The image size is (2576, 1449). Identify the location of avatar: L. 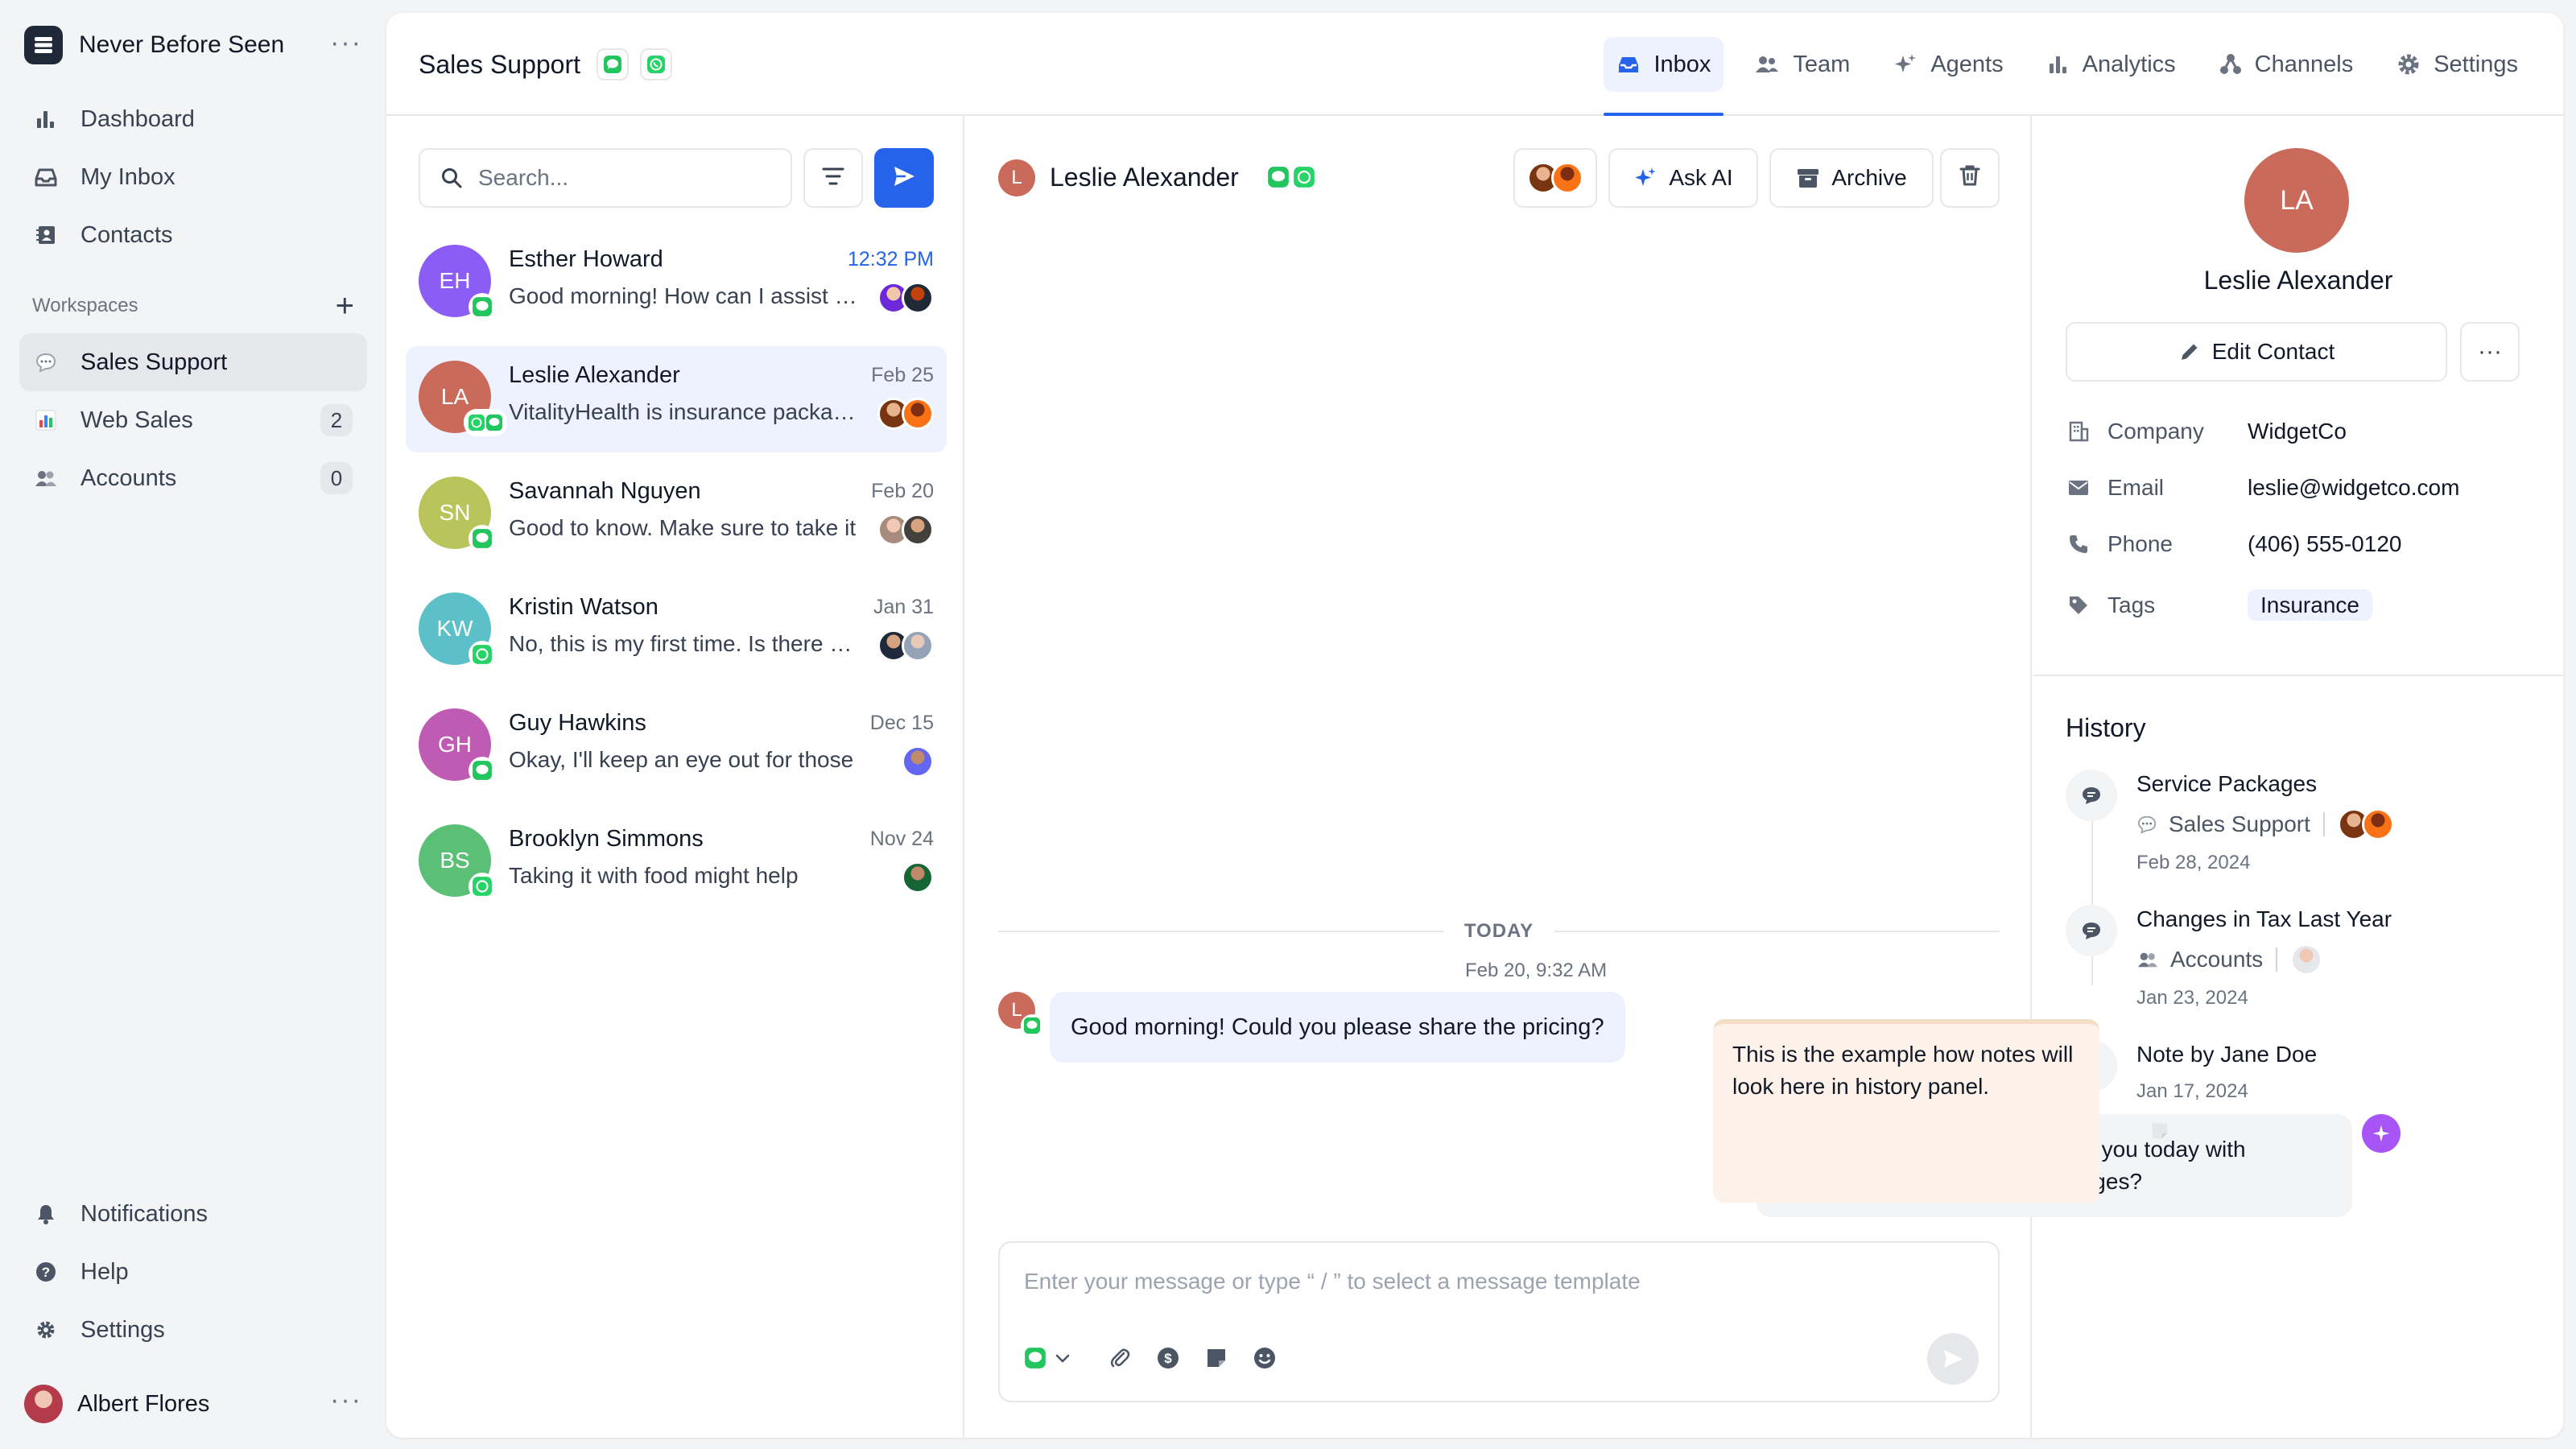
(1020, 1014).